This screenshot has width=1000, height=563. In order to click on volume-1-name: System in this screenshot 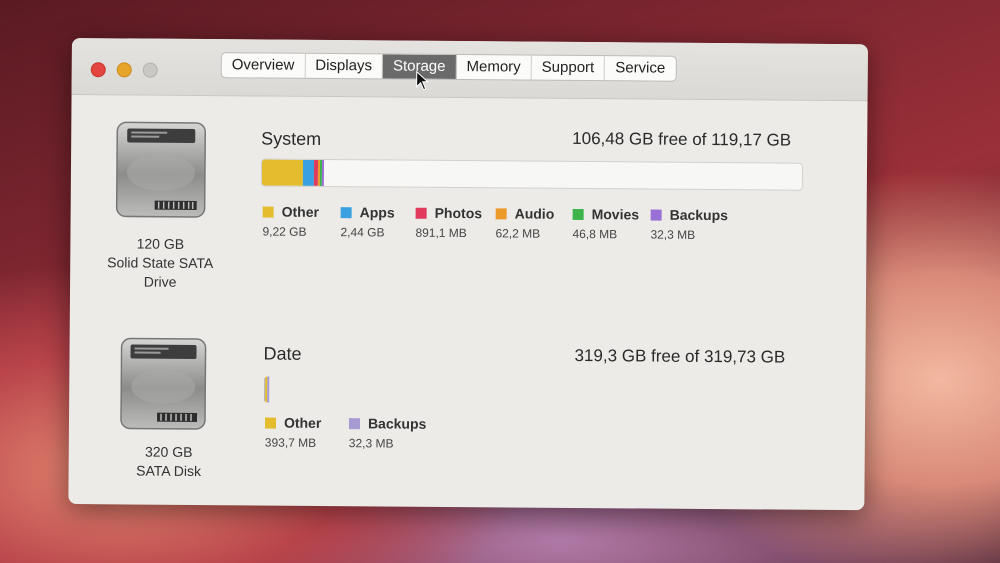, I will do `click(291, 138)`.